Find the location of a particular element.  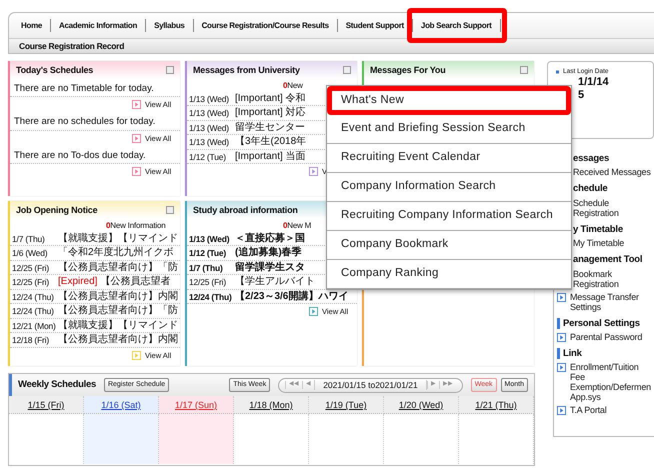

new-count-text: 0New M is located at coordinates (297, 226).